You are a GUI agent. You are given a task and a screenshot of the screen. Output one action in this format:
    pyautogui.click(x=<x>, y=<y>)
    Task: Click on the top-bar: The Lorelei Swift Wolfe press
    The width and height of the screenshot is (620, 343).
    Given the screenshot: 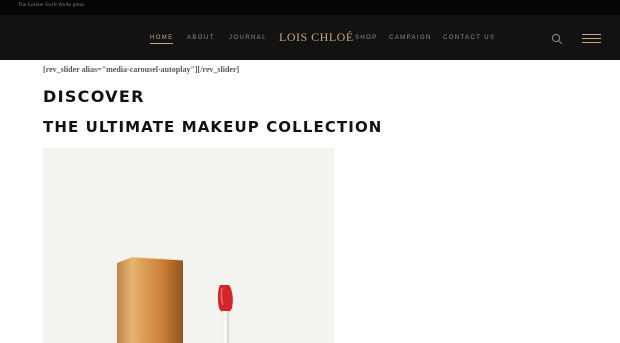 What is the action you would take?
    pyautogui.click(x=310, y=7)
    